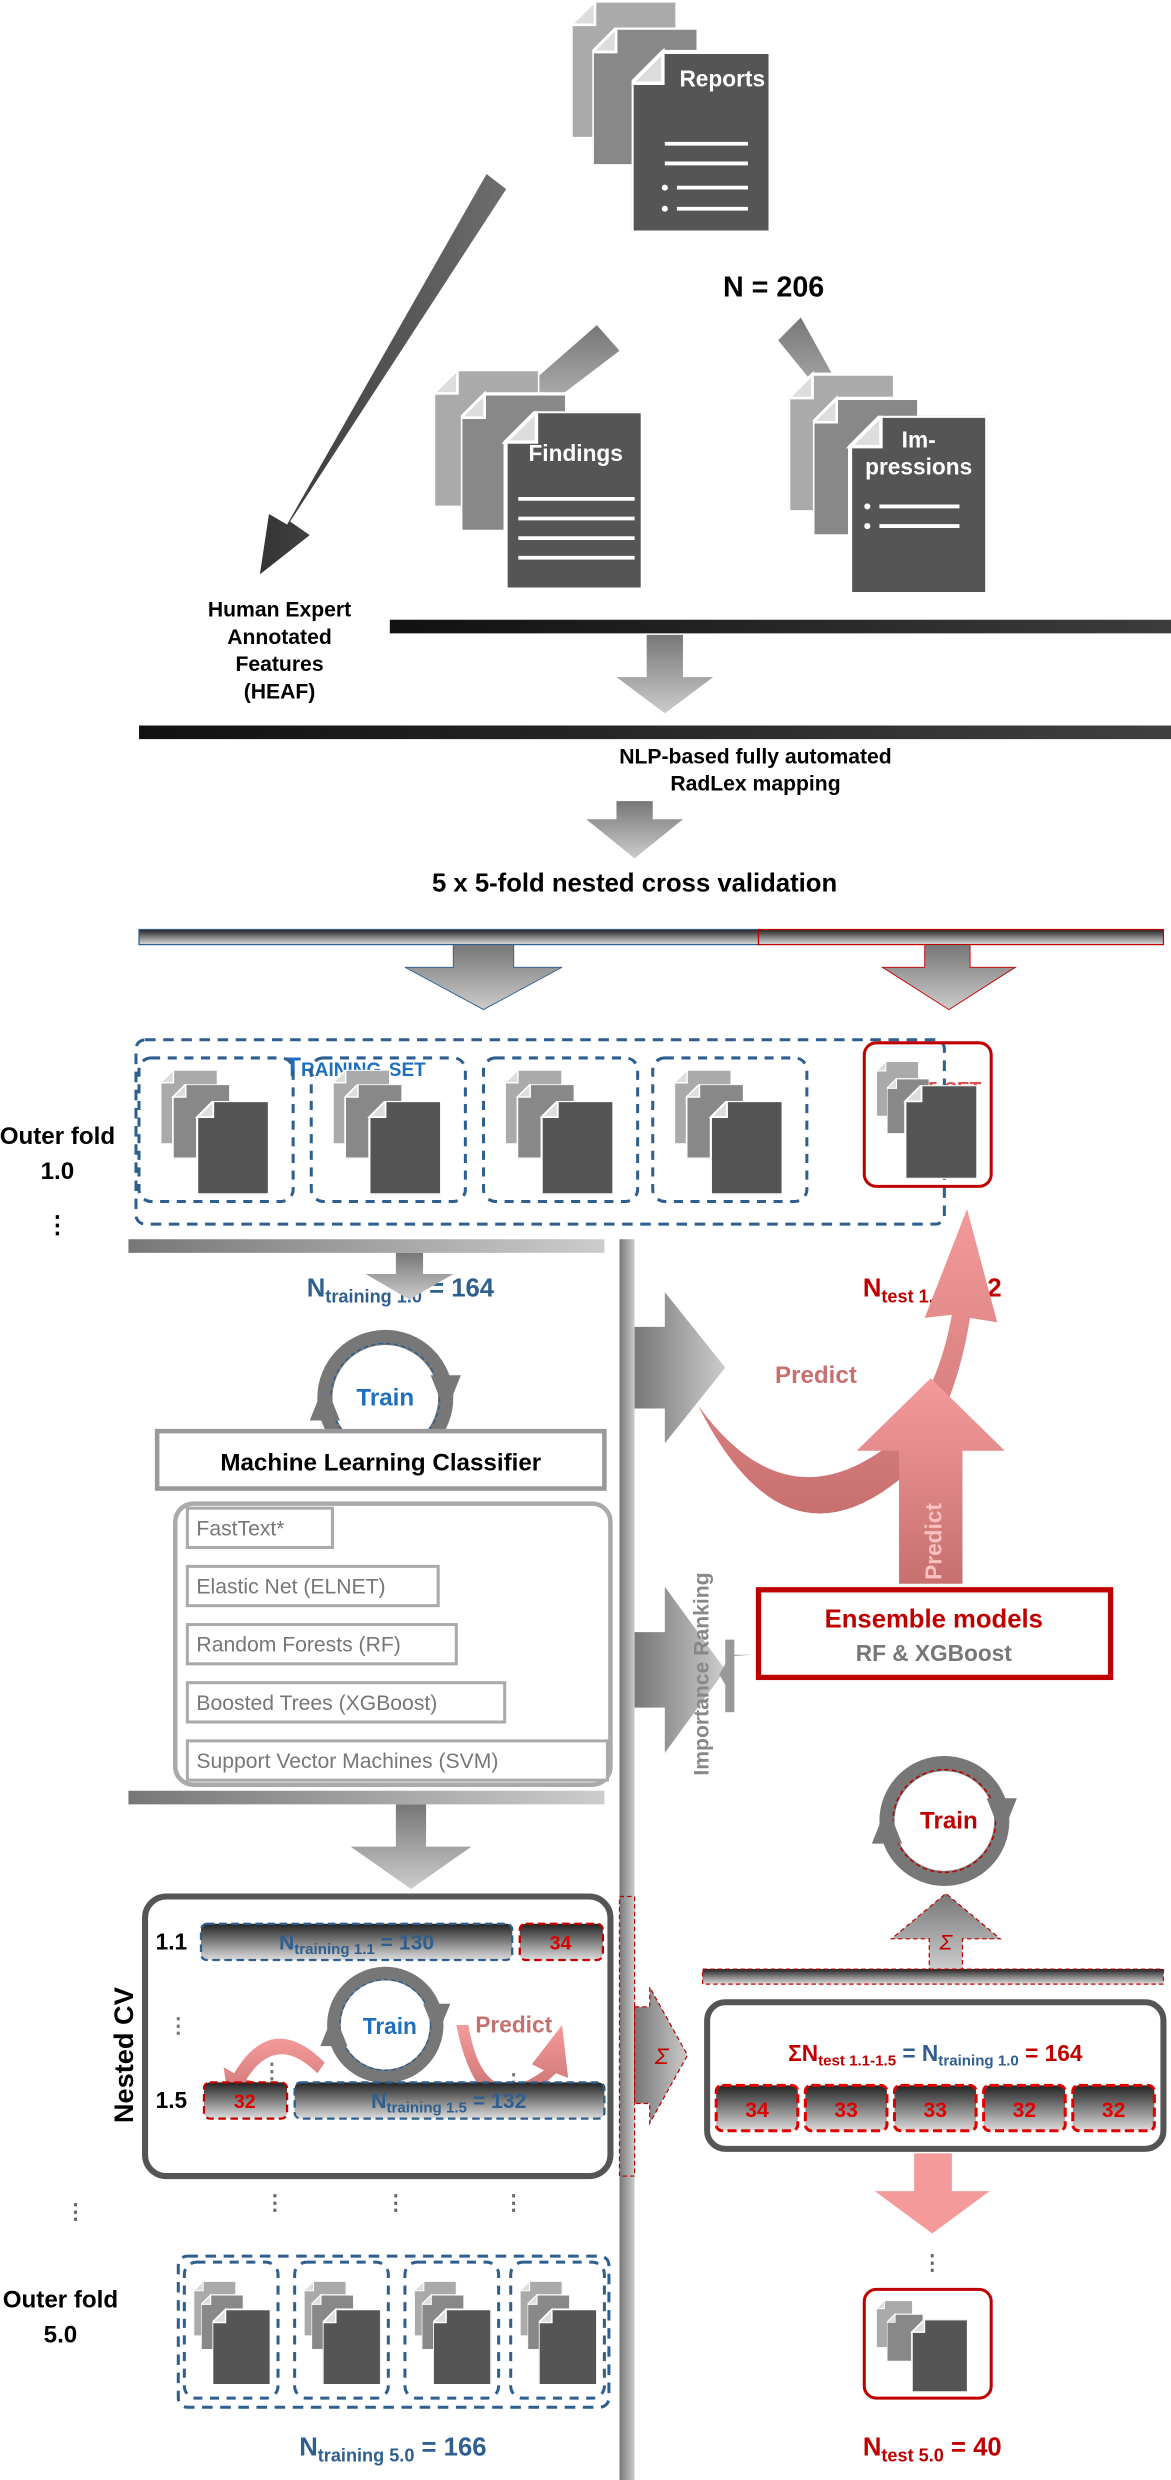  What do you see at coordinates (757, 2110) in the screenshot?
I see `test-count-value: 34` at bounding box center [757, 2110].